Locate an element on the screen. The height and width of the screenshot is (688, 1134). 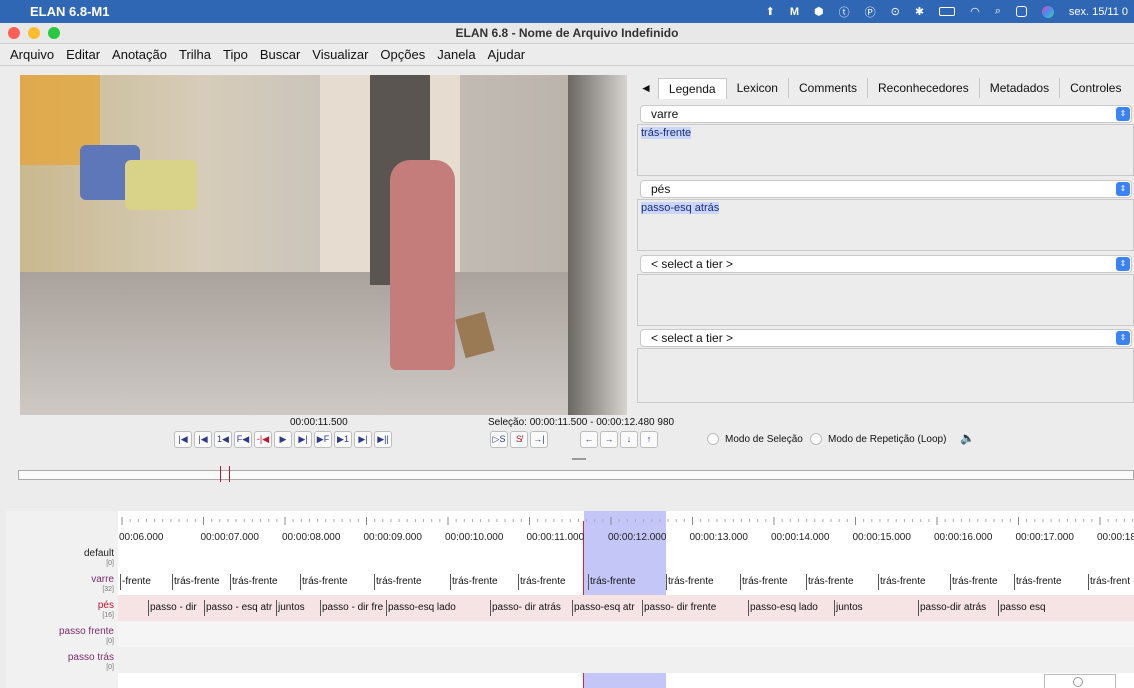
volume-icon: 🔈 is located at coordinates (967, 438).